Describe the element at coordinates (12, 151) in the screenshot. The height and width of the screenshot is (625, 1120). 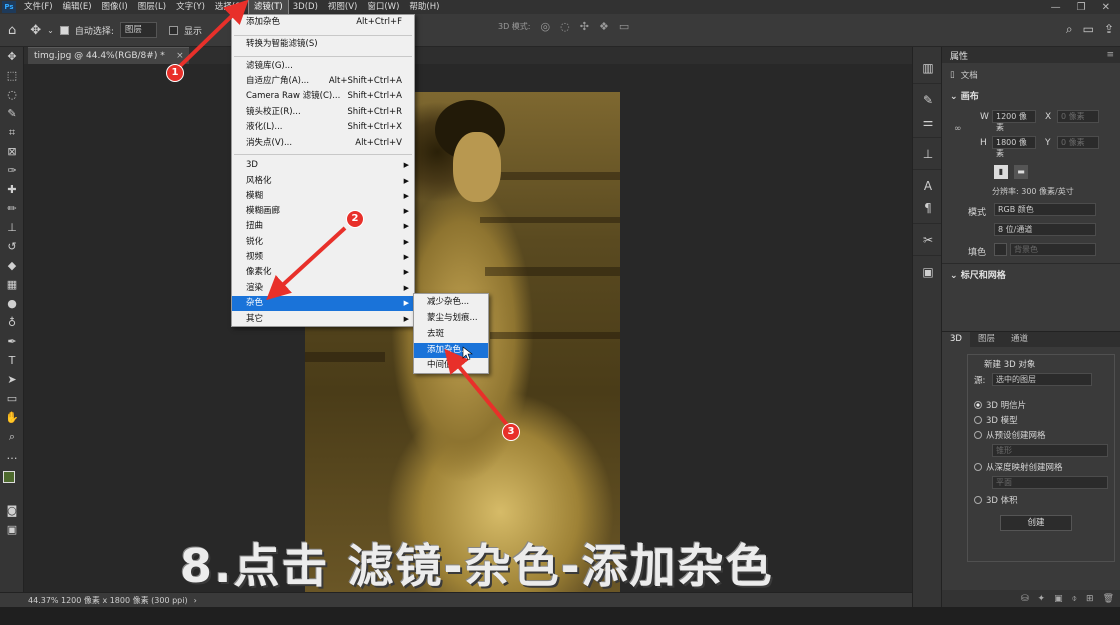
I see `frame-icon: ⊠` at that location.